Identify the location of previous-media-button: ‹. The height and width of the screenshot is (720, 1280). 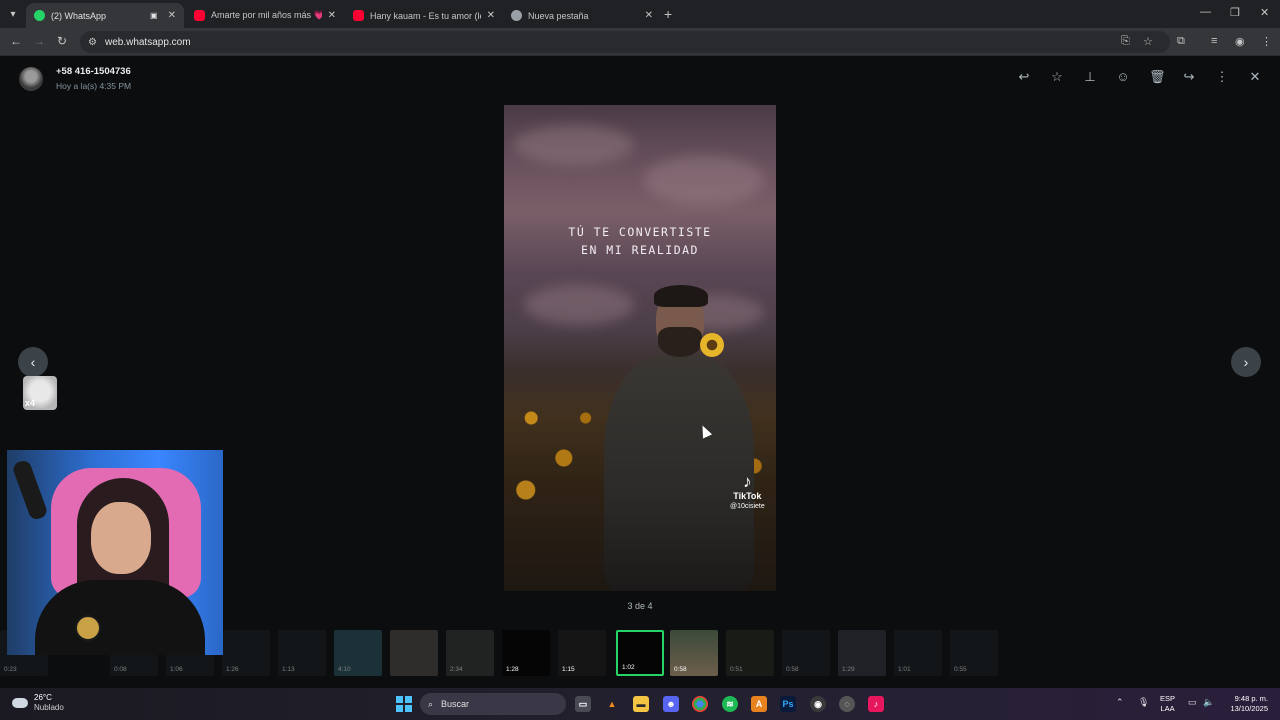
(33, 362).